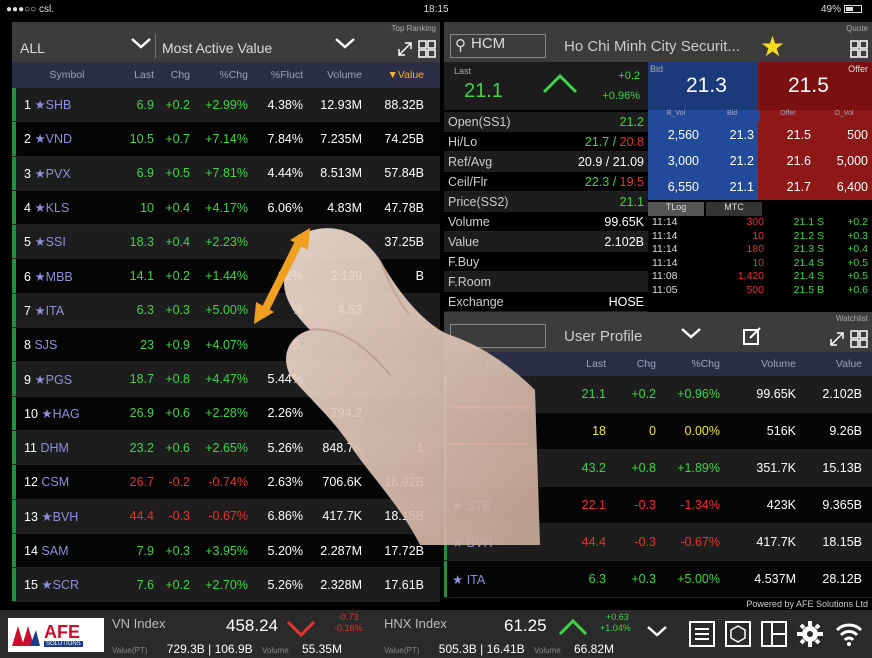  Describe the element at coordinates (489, 505) in the screenshot. I see `watchlist-symbol-cell: ★ STB` at that location.